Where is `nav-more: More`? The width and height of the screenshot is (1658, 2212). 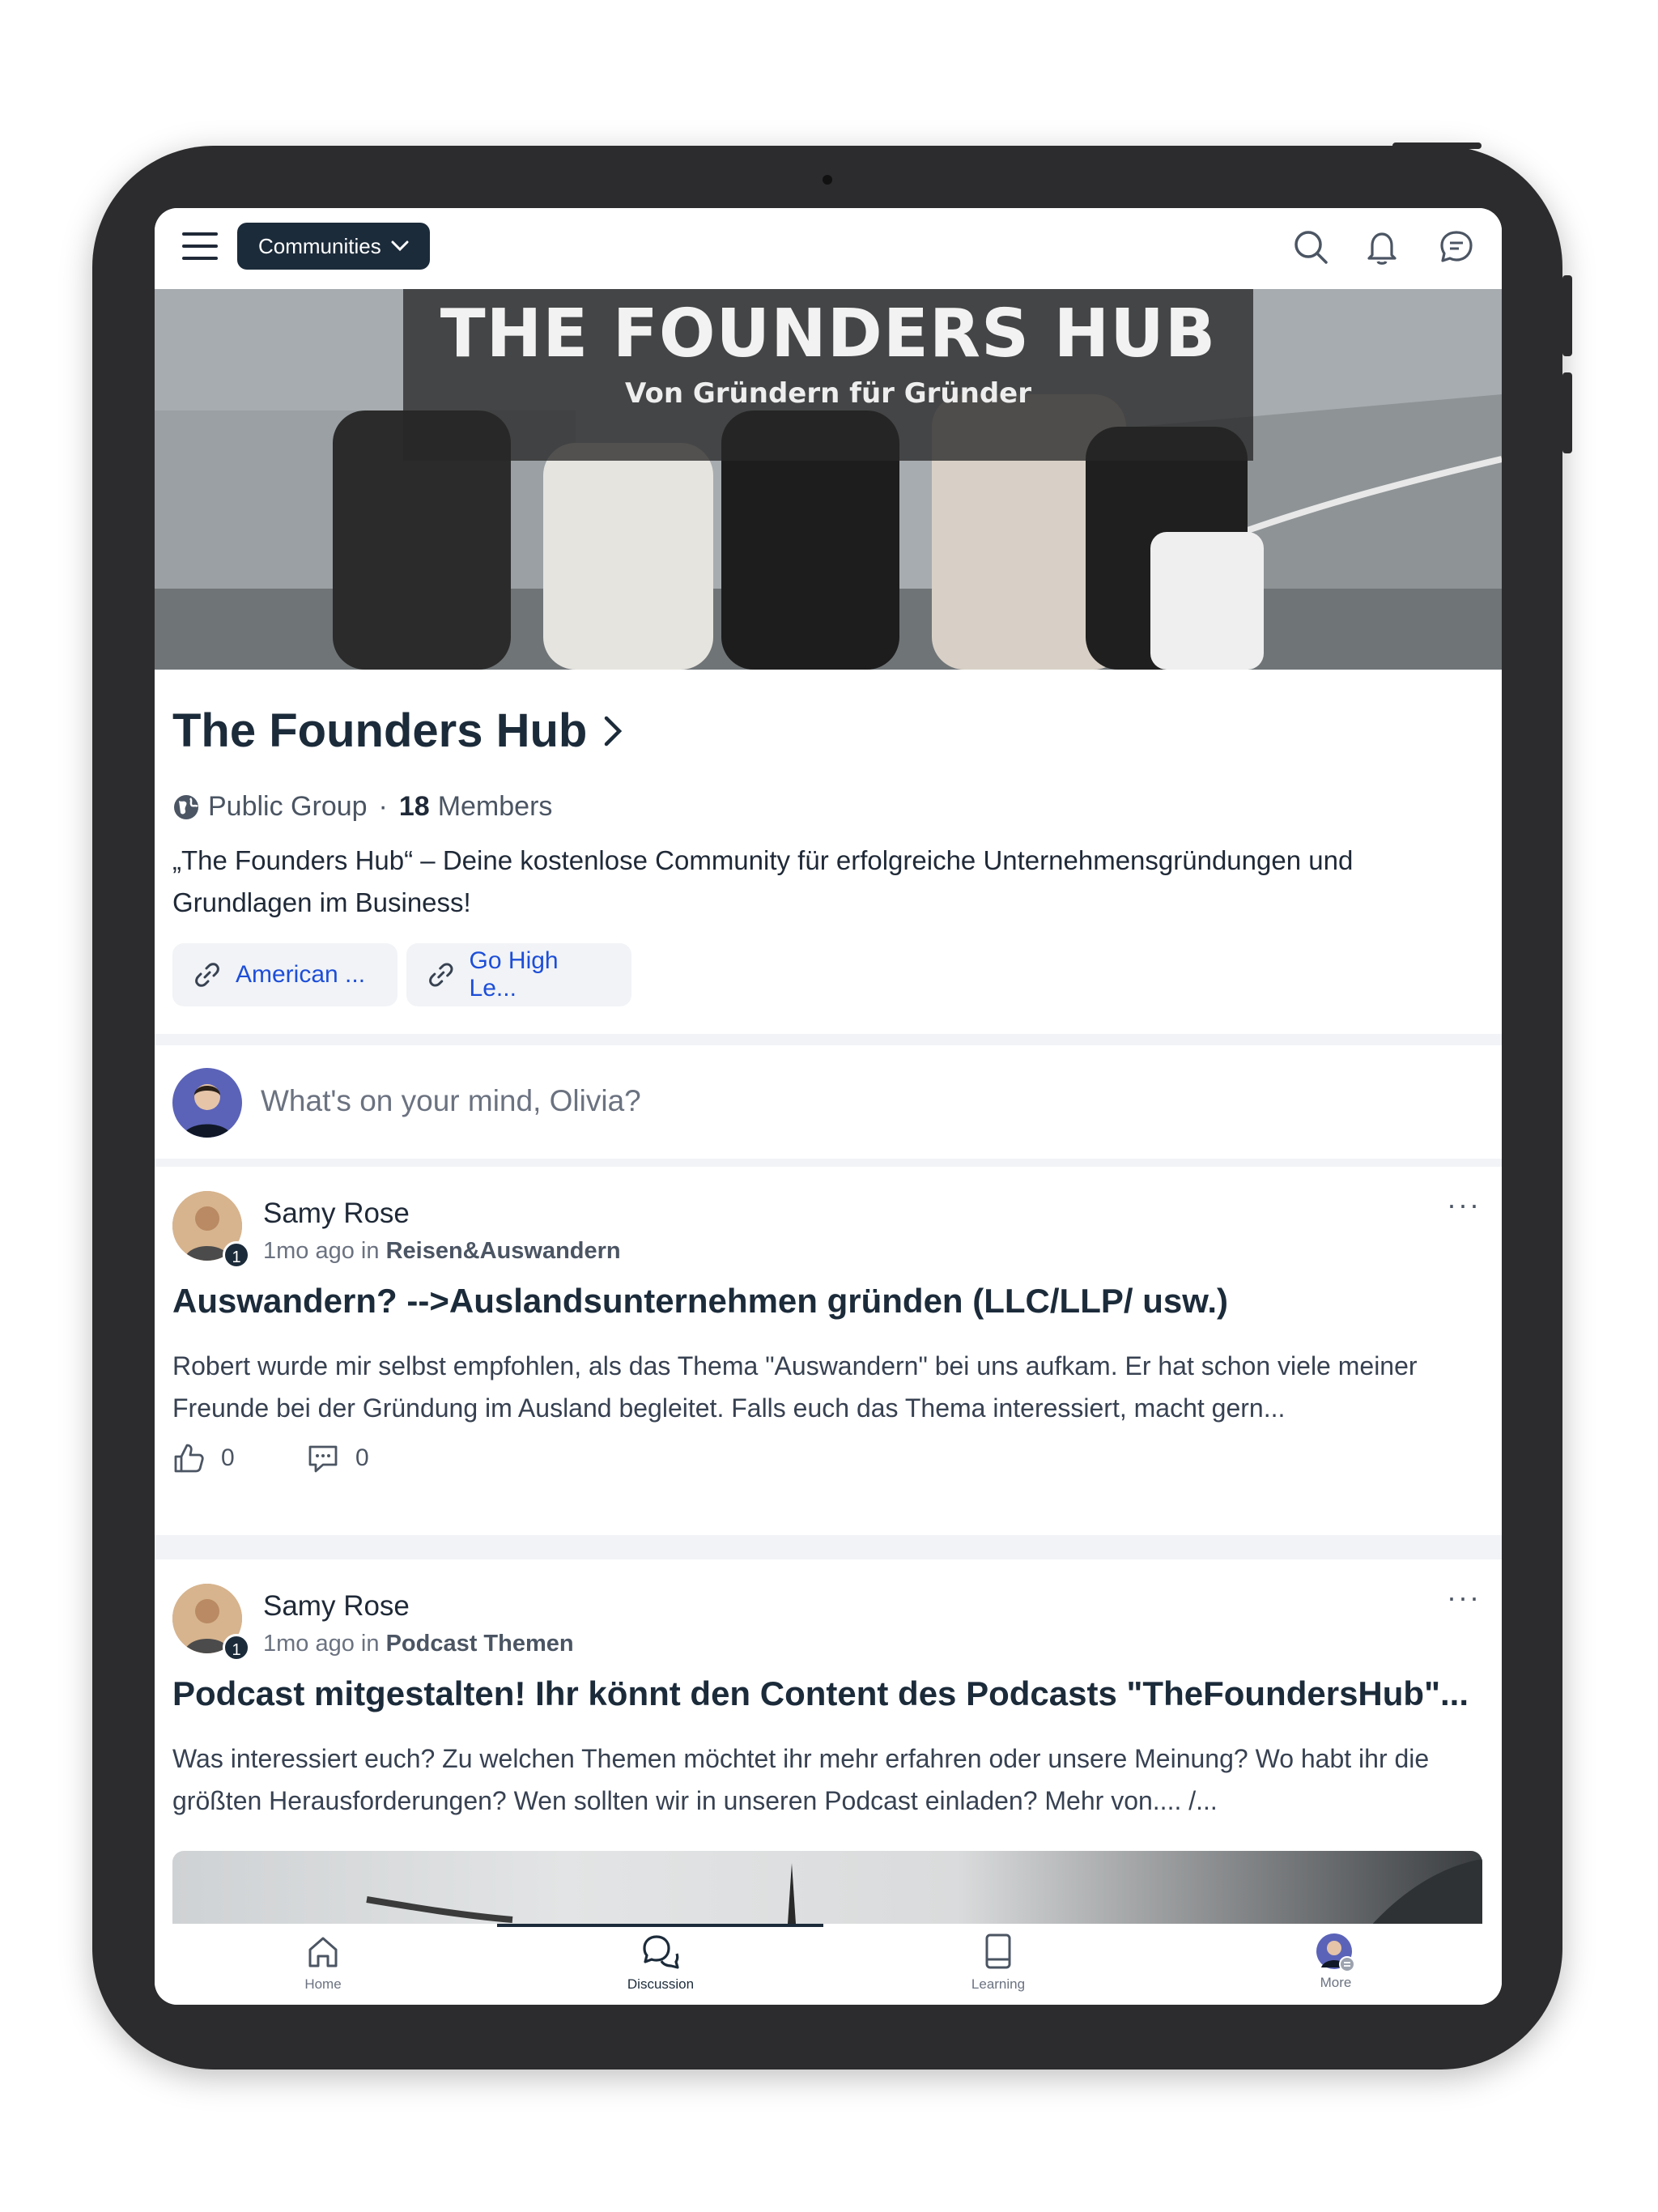
nav-more: More is located at coordinates (1336, 1962).